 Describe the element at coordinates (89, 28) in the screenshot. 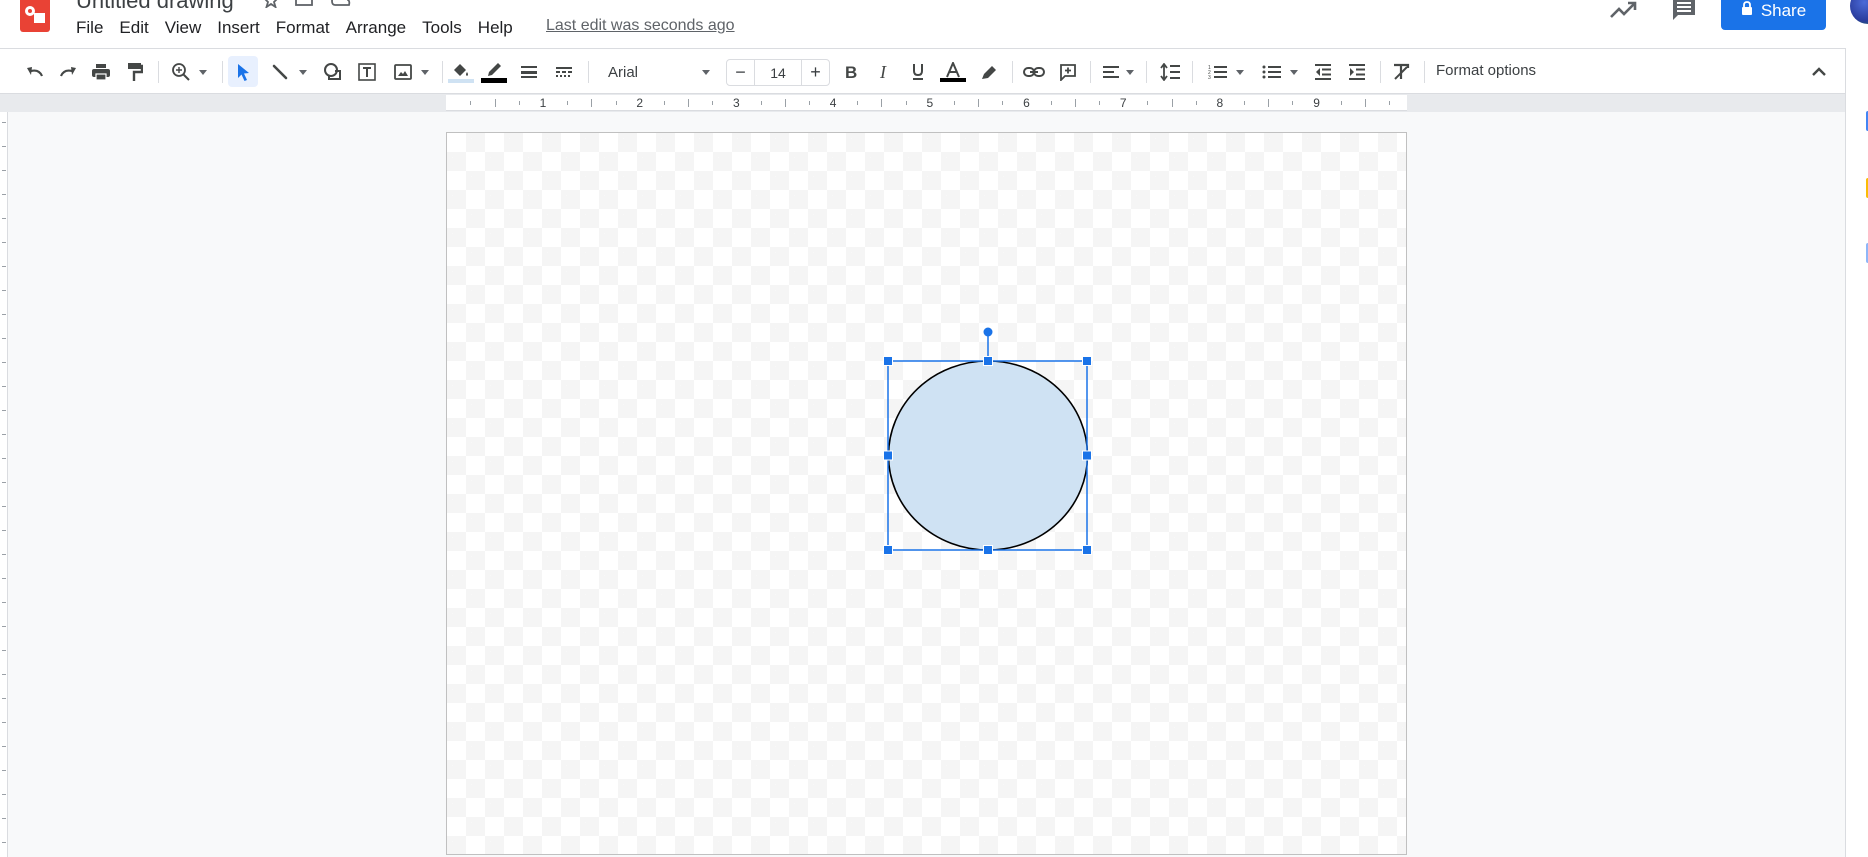

I see `menu-file: File` at that location.